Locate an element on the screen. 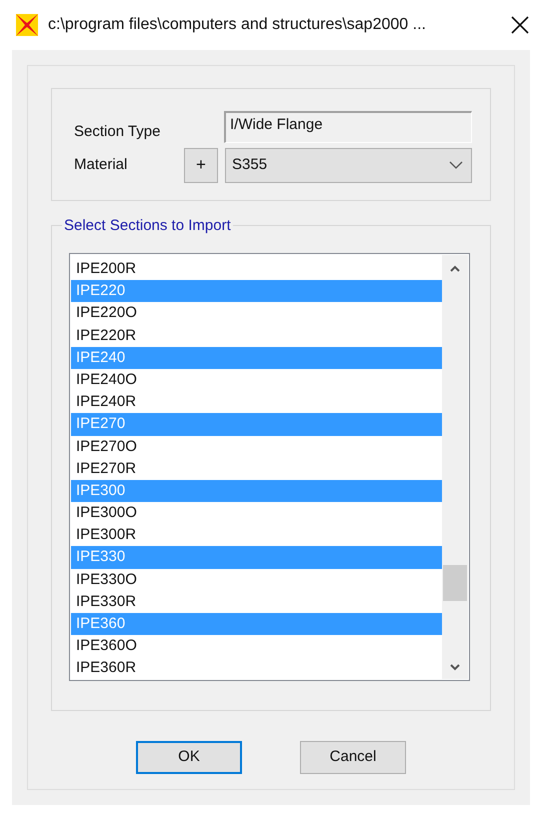 This screenshot has width=537, height=813. list-item: IPE360R is located at coordinates (256, 668).